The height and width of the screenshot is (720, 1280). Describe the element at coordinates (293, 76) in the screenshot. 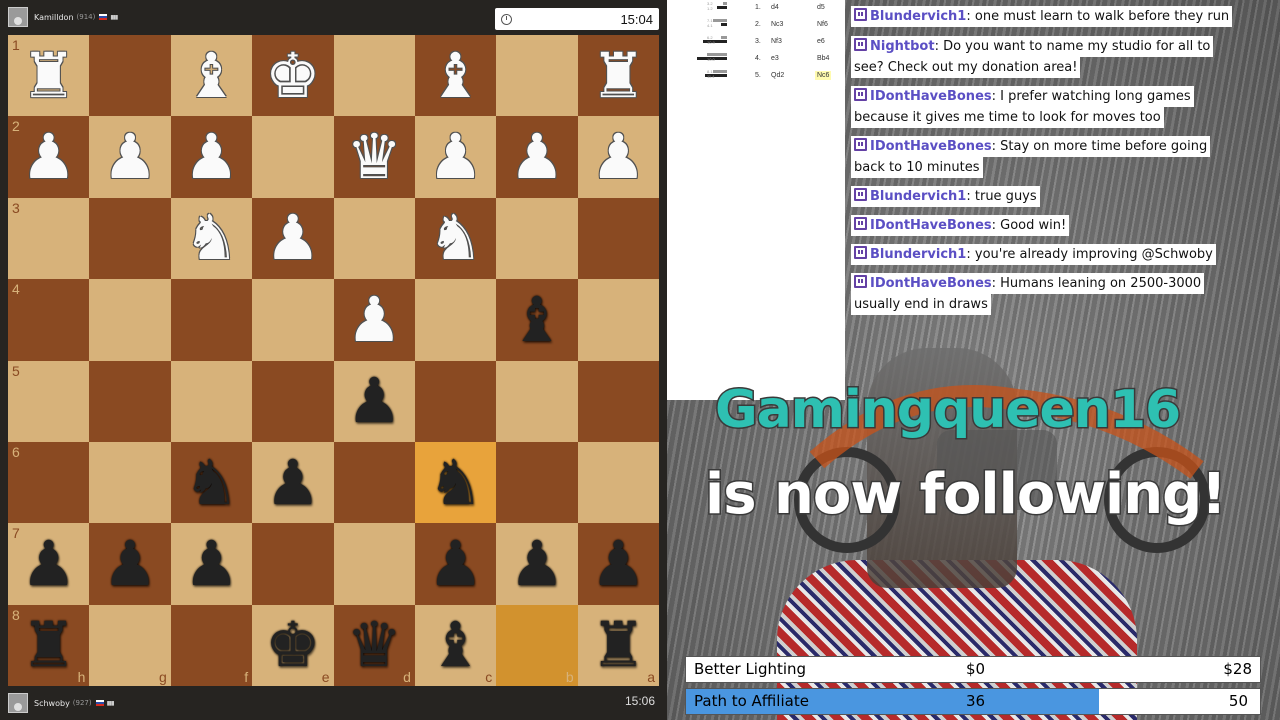

I see `board-square: ♚` at that location.